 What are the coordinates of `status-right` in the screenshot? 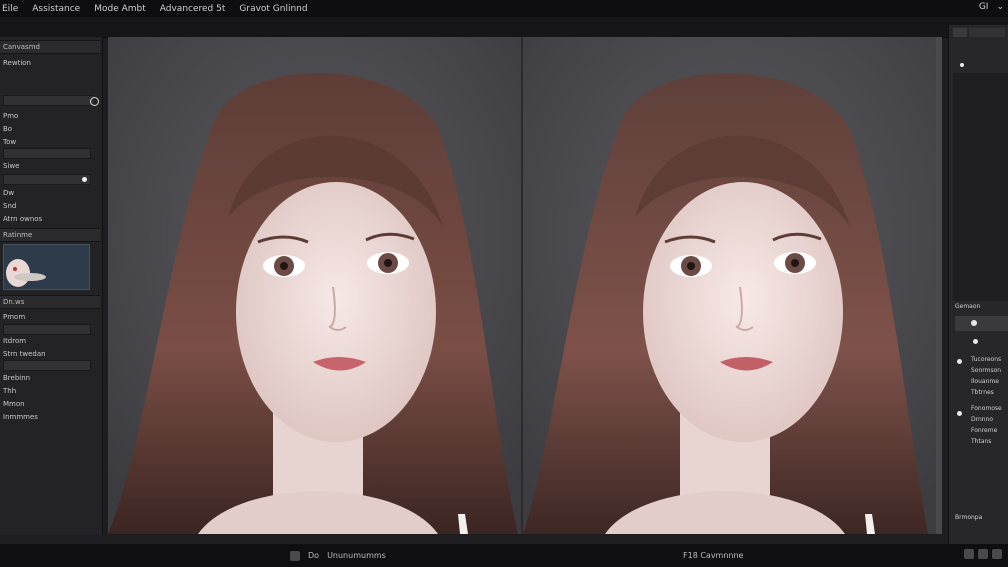 It's located at (983, 554).